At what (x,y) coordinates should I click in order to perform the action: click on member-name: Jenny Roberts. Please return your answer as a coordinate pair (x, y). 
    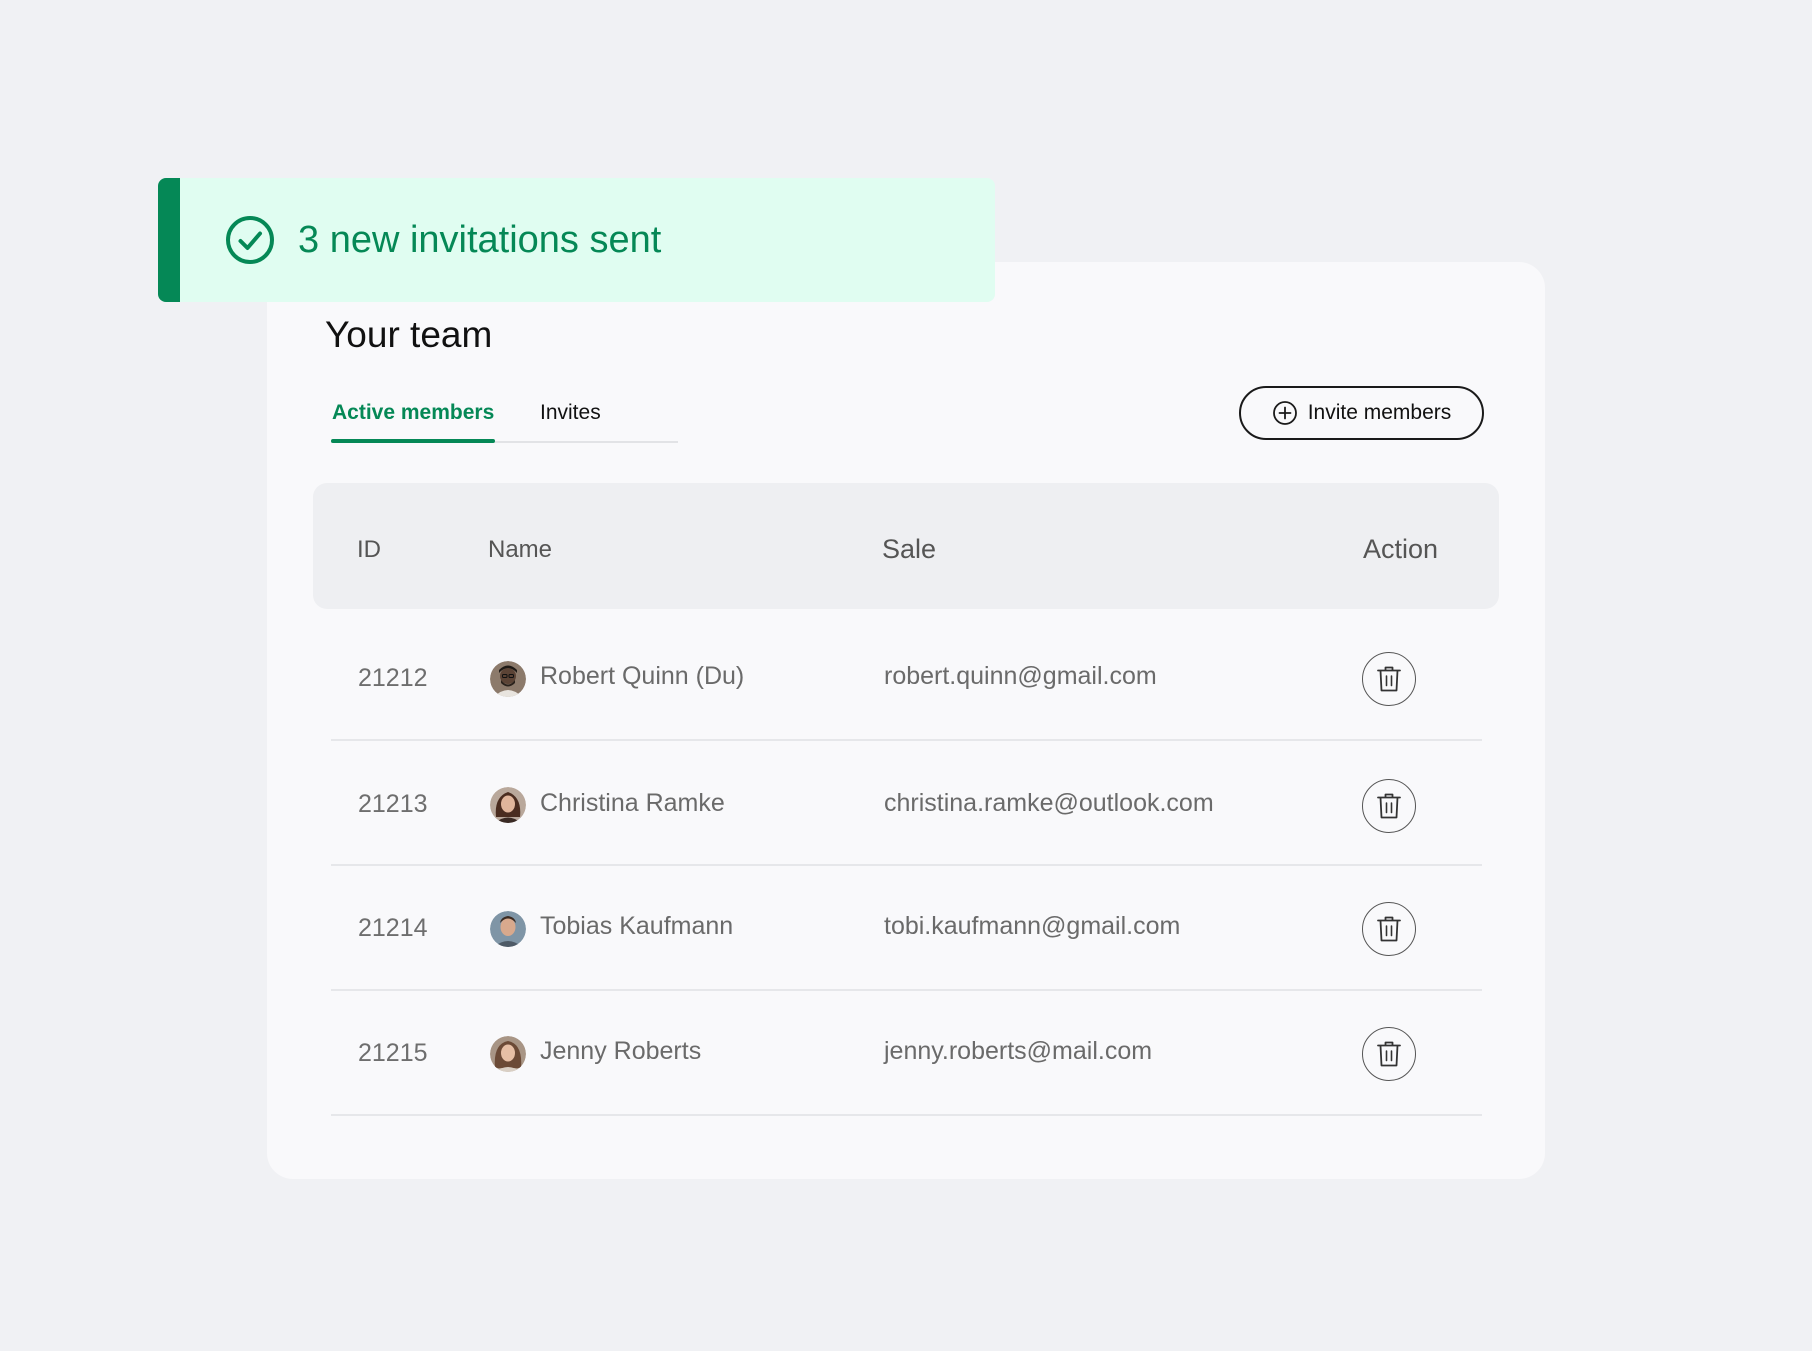
    Looking at the image, I should click on (621, 1051).